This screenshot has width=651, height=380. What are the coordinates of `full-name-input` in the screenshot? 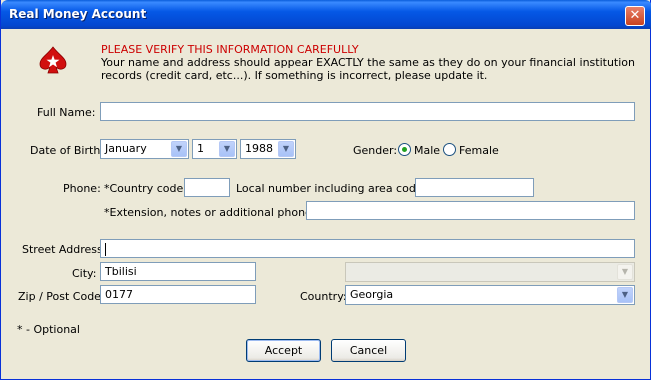 It's located at (367, 111).